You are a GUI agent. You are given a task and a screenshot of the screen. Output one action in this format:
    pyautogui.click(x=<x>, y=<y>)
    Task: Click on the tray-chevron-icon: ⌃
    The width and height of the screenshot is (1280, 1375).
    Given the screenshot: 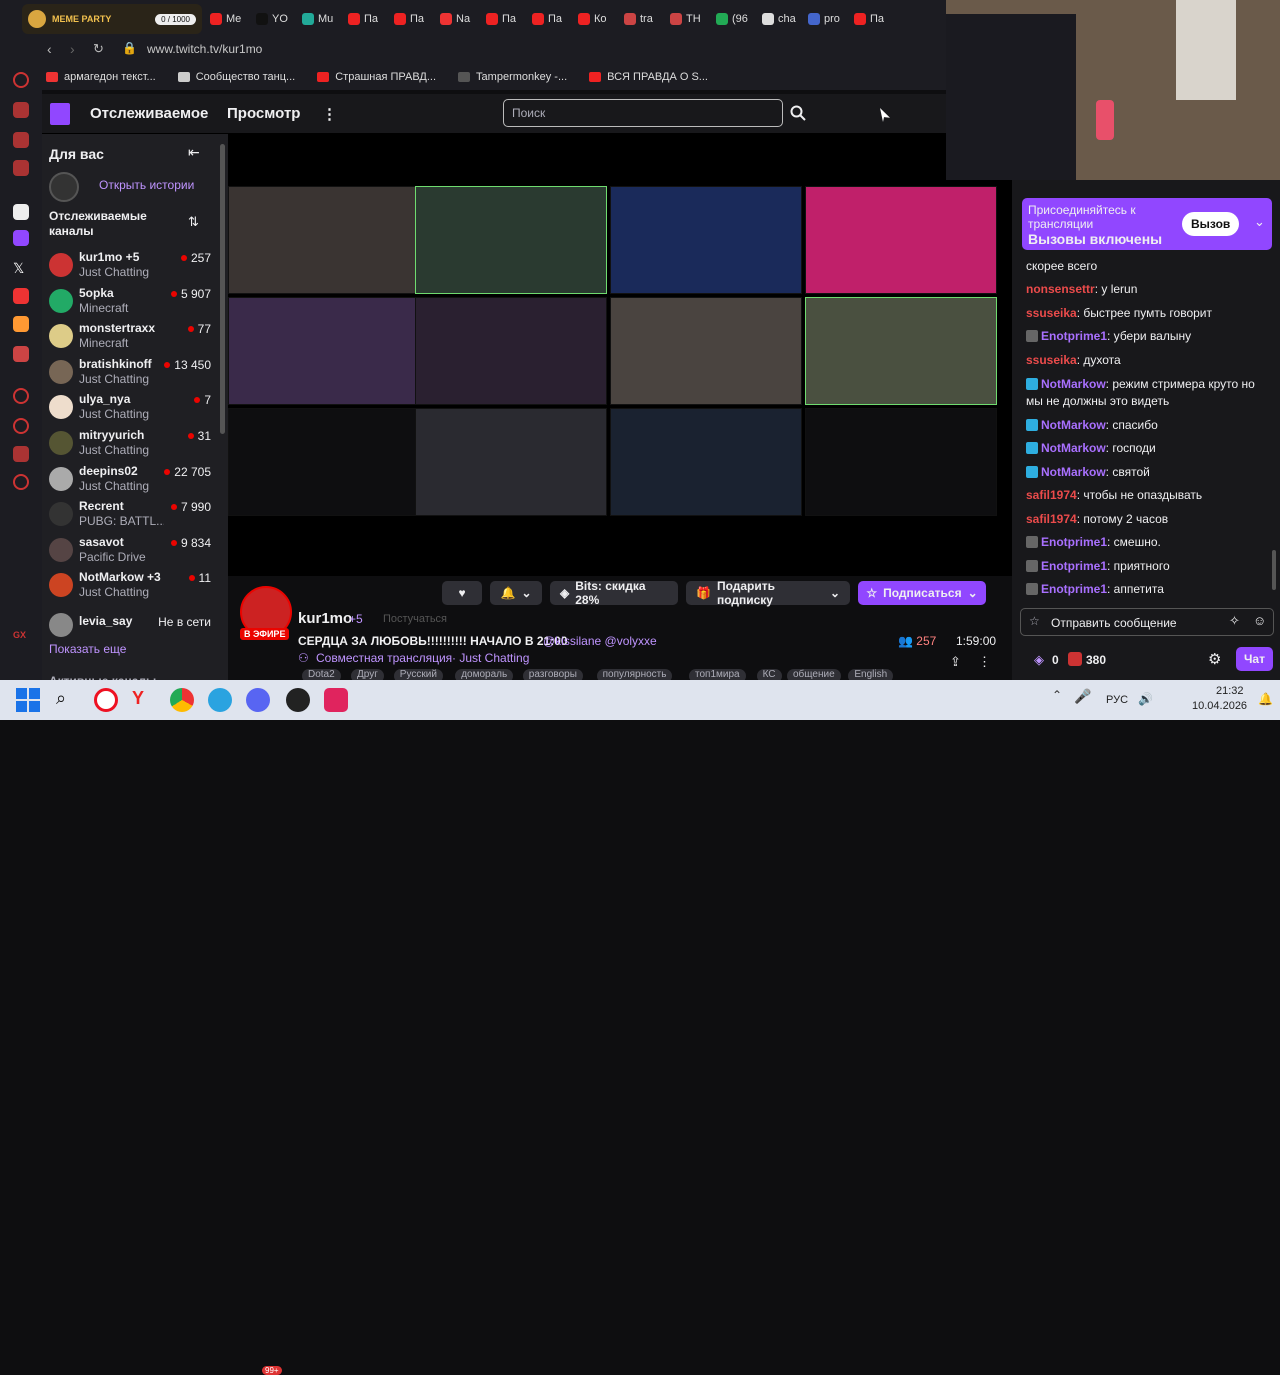 What is the action you would take?
    pyautogui.click(x=1064, y=700)
    